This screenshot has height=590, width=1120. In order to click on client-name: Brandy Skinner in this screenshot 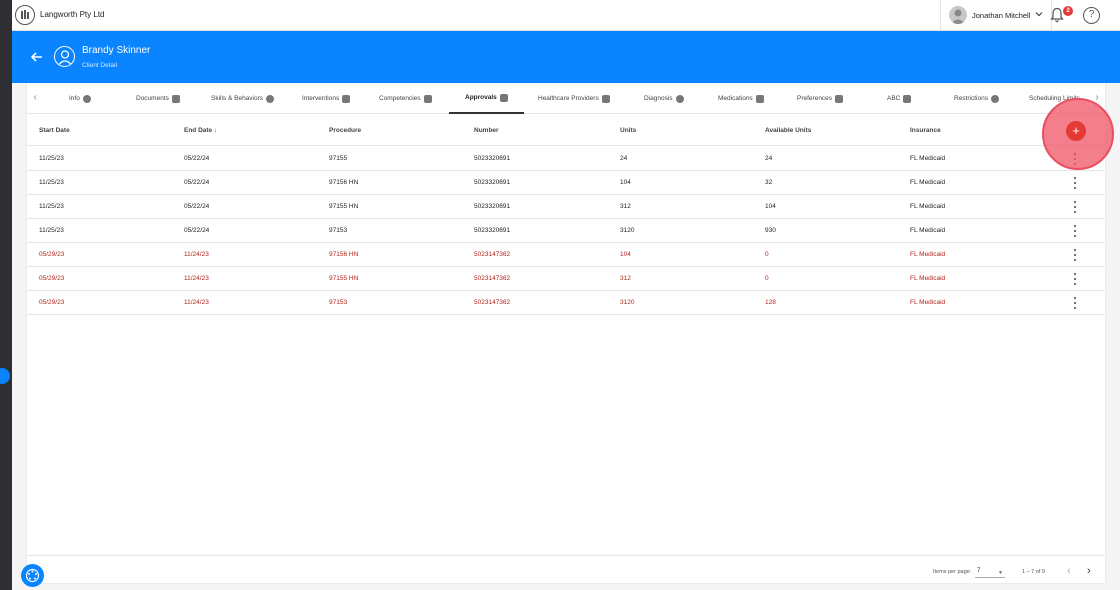, I will do `click(116, 50)`.